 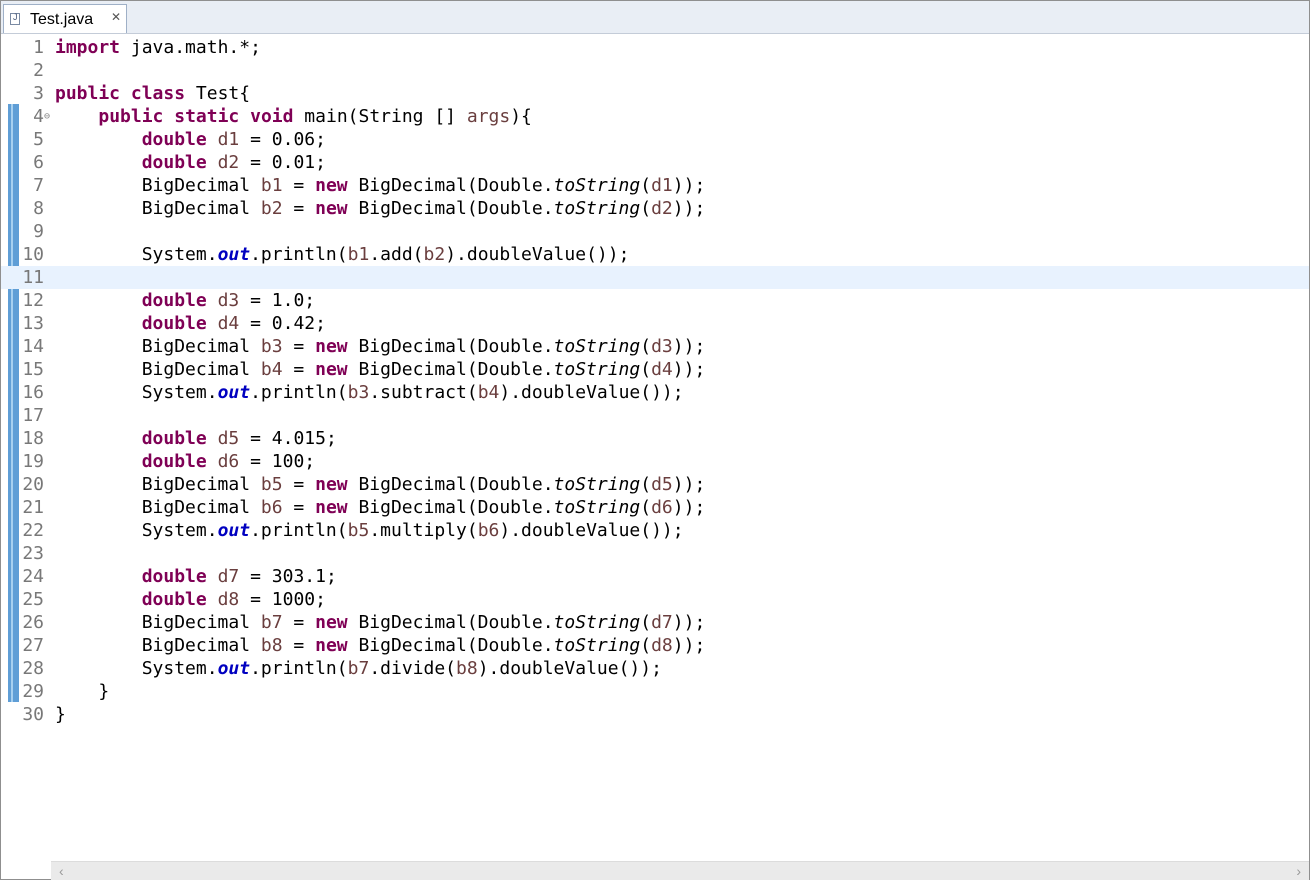 What do you see at coordinates (88, 47) in the screenshot?
I see `code-token: import` at bounding box center [88, 47].